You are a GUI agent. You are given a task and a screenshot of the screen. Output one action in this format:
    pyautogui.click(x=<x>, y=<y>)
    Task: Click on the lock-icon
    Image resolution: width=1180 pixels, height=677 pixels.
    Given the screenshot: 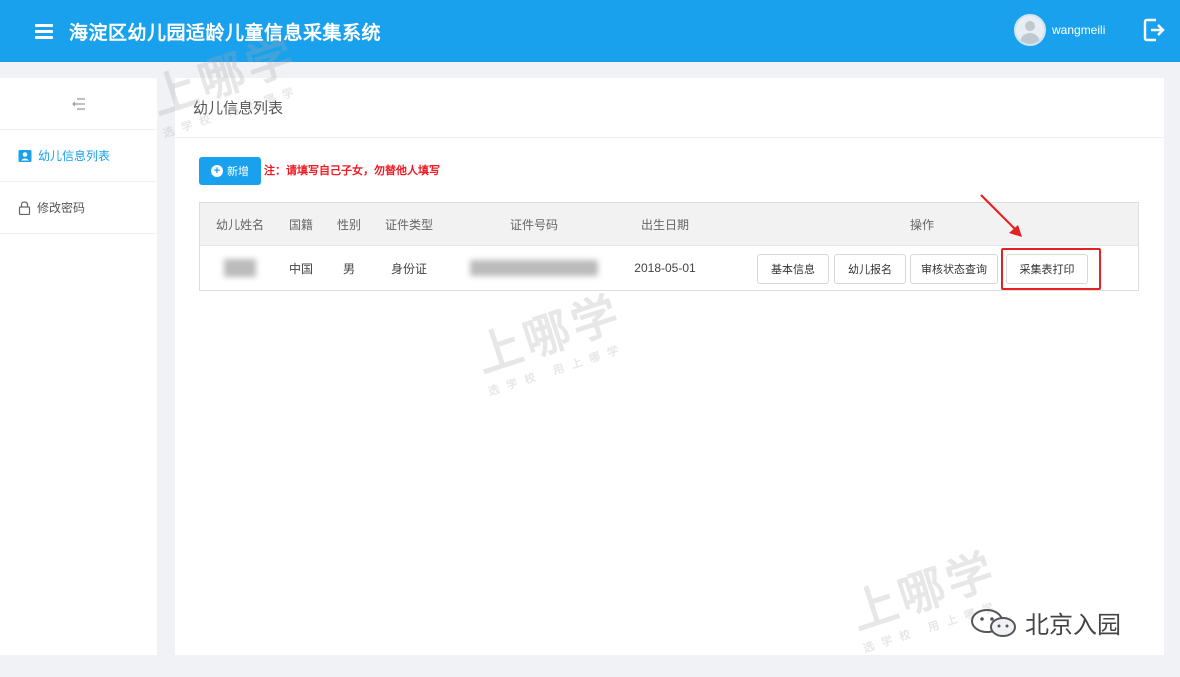 What is the action you would take?
    pyautogui.click(x=24, y=207)
    